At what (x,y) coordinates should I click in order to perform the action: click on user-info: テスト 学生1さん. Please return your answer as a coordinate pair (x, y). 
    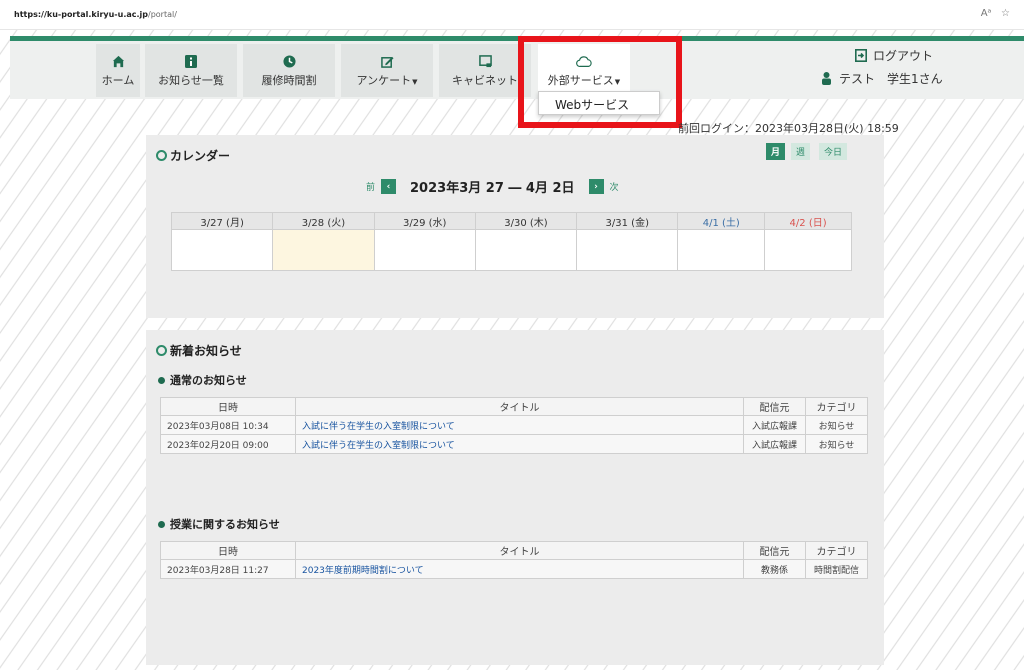
    Looking at the image, I should click on (882, 78).